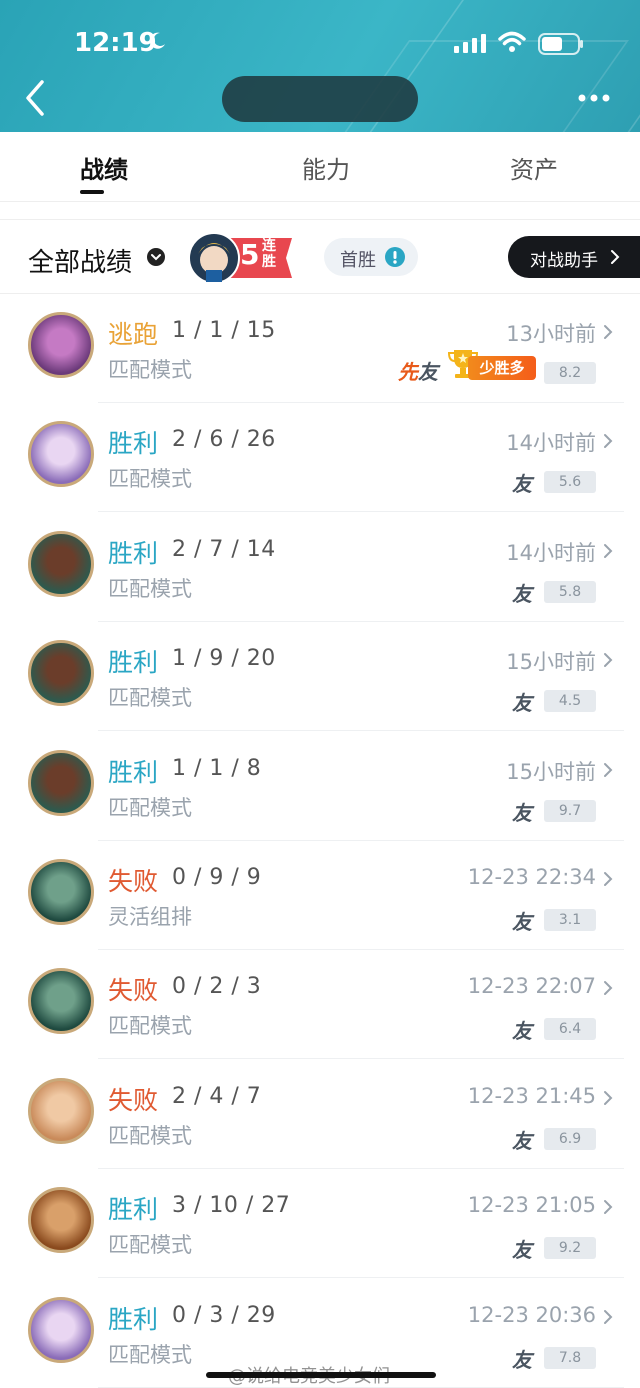 Image resolution: width=640 pixels, height=1388 pixels. Describe the element at coordinates (320, 677) in the screenshot. I see `match-row: 胜利 1 / 9 / 20 匹配模式 15小时前 4.5 友` at that location.